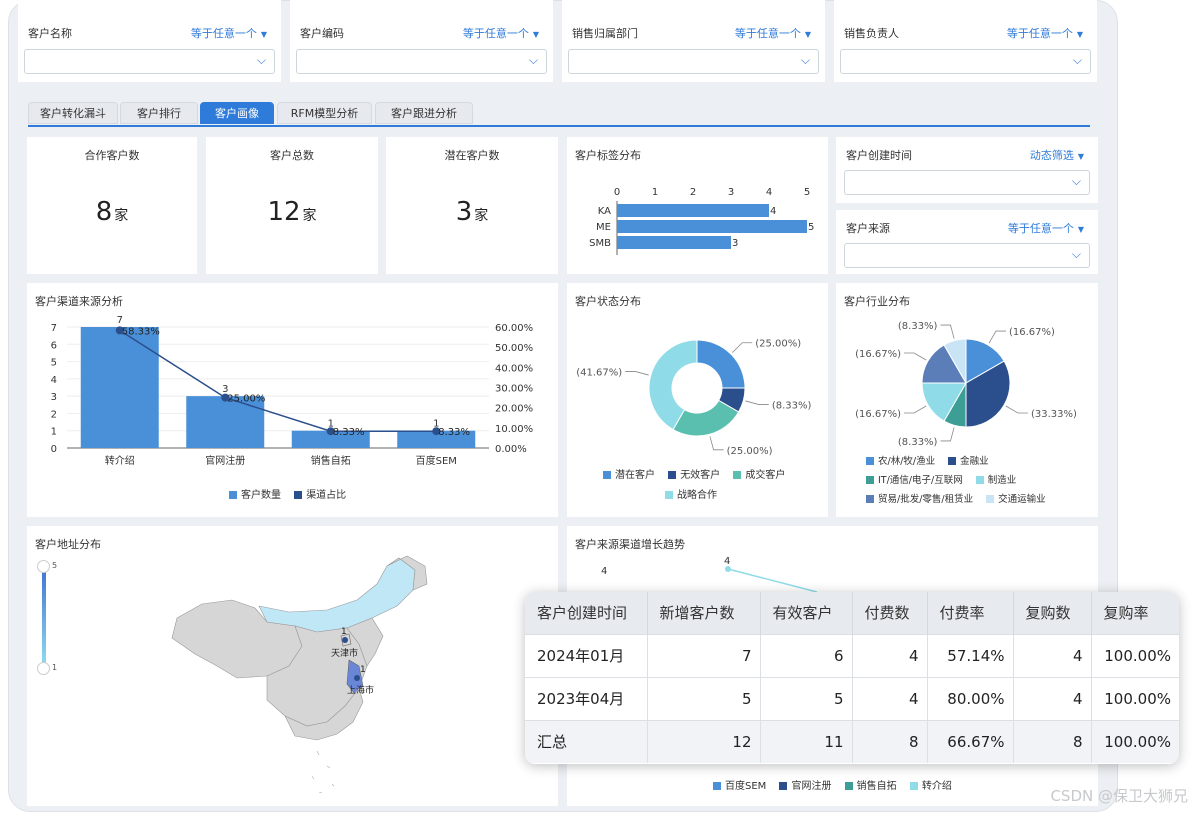  I want to click on x-tick-label: 转介绍, so click(120, 460).